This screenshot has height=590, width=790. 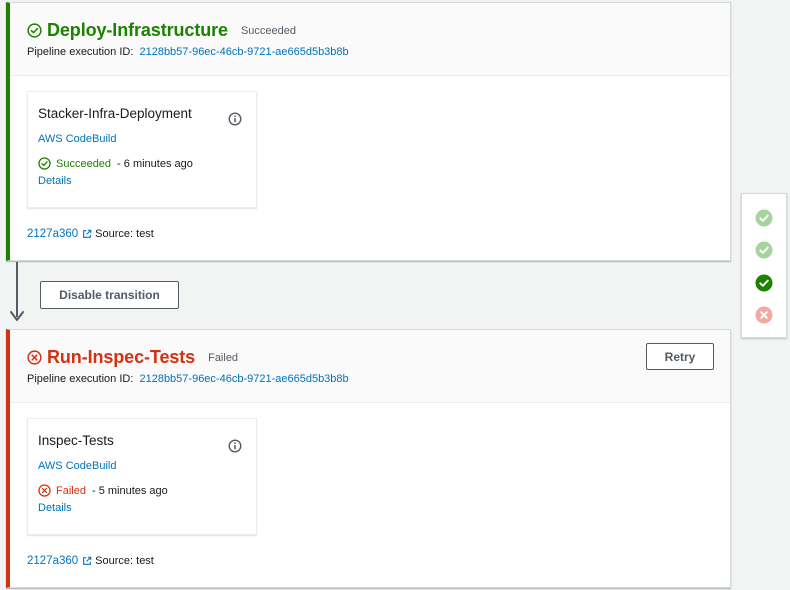 I want to click on action-status-time: - 6 minutes ago, so click(x=155, y=163).